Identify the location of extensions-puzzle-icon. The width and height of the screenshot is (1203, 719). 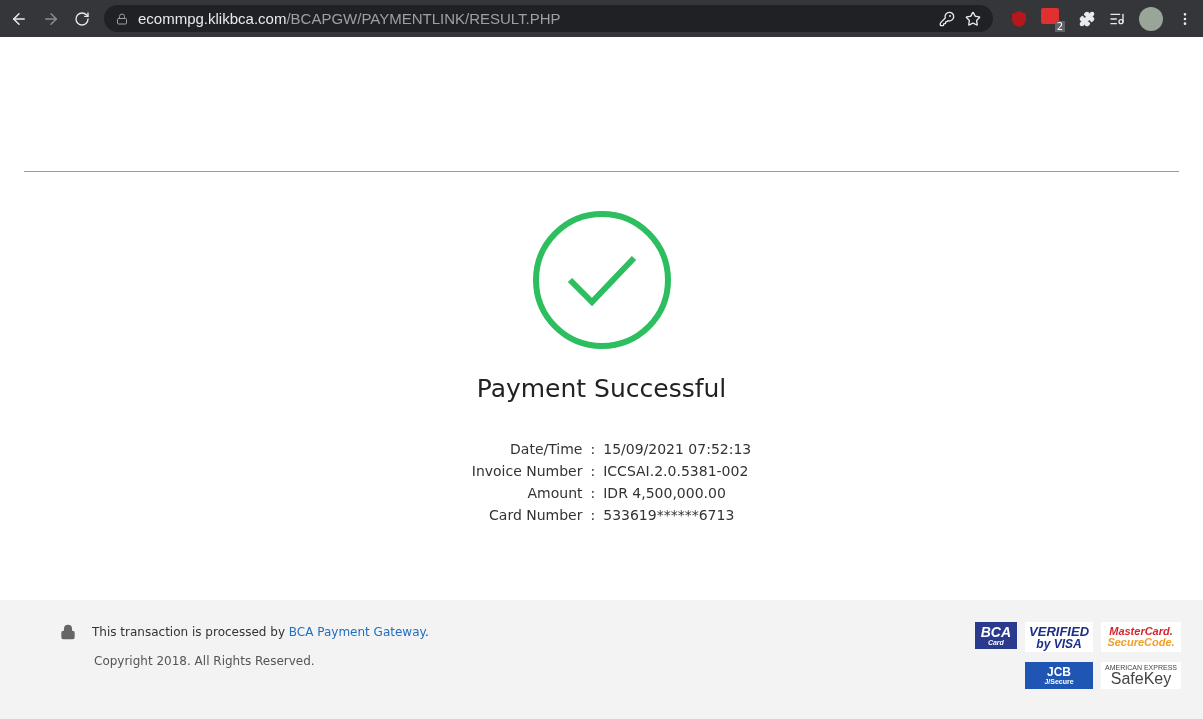
(1087, 18).